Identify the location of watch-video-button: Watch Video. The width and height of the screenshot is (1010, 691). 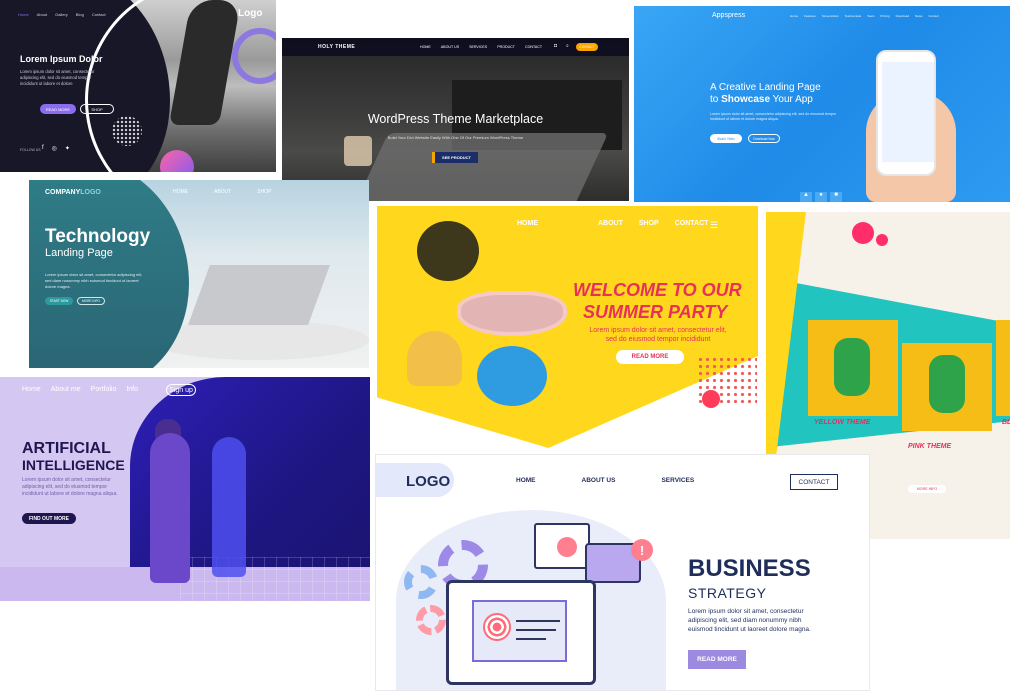
(726, 138).